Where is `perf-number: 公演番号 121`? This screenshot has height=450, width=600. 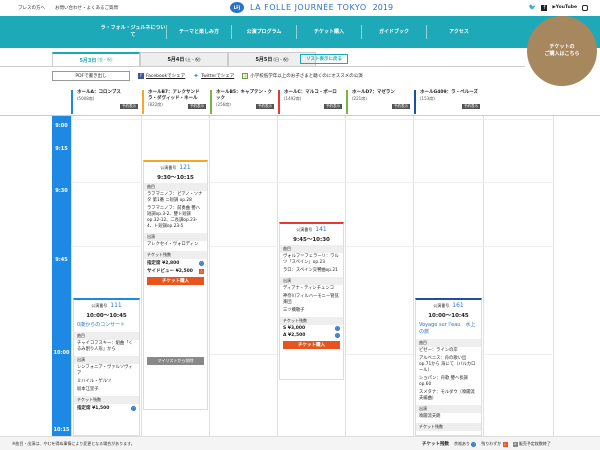 perf-number: 公演番号 121 is located at coordinates (175, 166).